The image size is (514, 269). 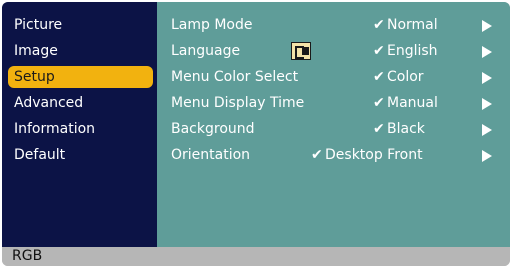 What do you see at coordinates (80, 155) in the screenshot?
I see `sidebar-item-default: Default` at bounding box center [80, 155].